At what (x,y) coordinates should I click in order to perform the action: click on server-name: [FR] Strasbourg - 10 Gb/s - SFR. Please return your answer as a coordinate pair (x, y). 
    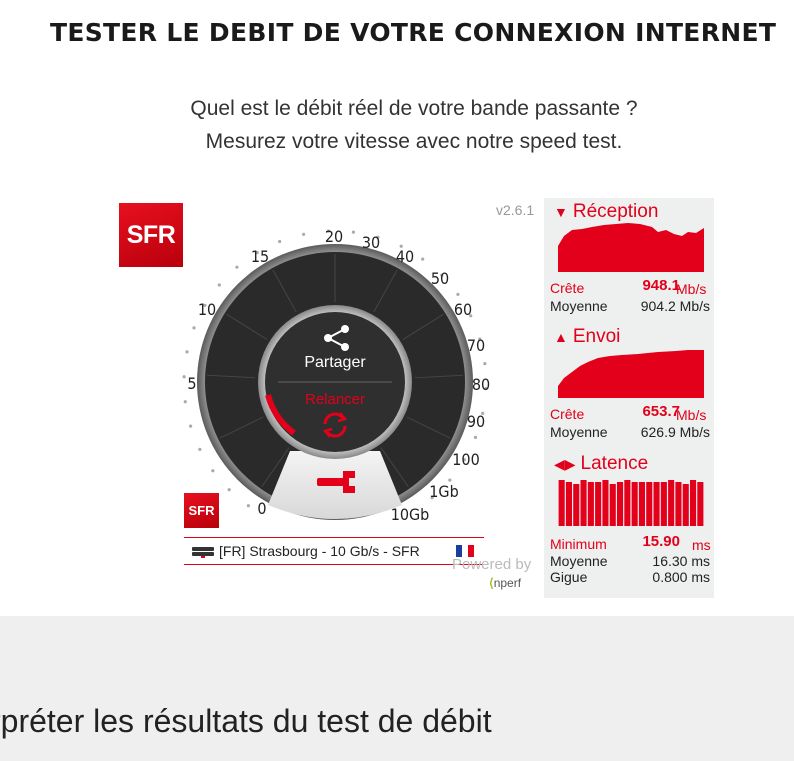
    Looking at the image, I should click on (337, 551).